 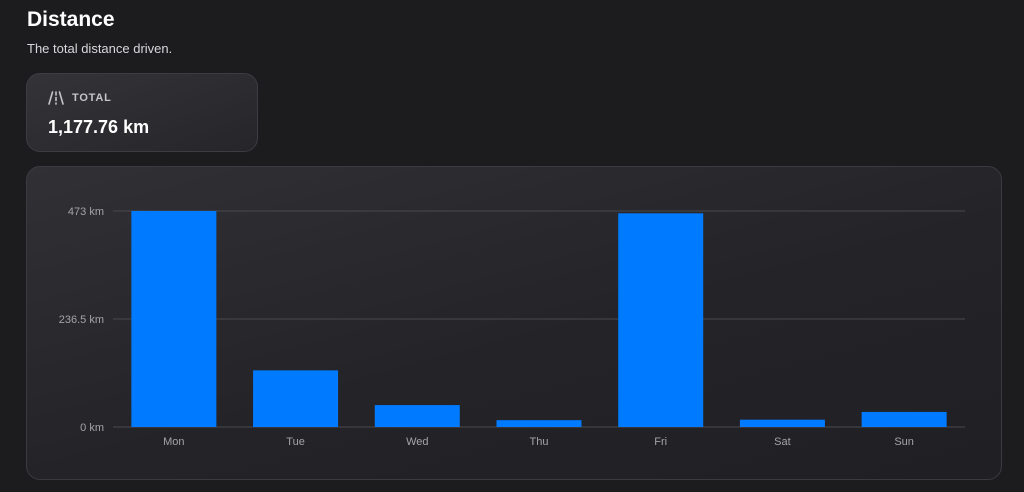 I want to click on bar-sat, so click(x=782, y=423).